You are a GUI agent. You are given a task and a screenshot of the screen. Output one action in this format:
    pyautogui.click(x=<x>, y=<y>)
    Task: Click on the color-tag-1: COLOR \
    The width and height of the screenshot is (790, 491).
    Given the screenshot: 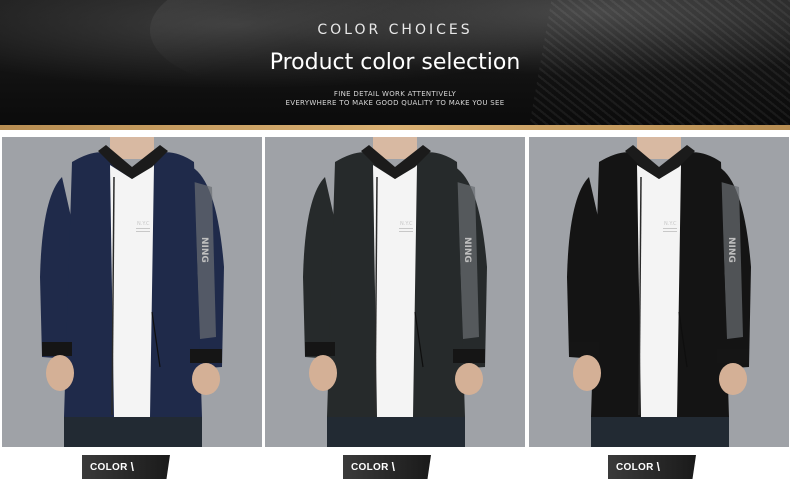 What is the action you would take?
    pyautogui.click(x=126, y=467)
    